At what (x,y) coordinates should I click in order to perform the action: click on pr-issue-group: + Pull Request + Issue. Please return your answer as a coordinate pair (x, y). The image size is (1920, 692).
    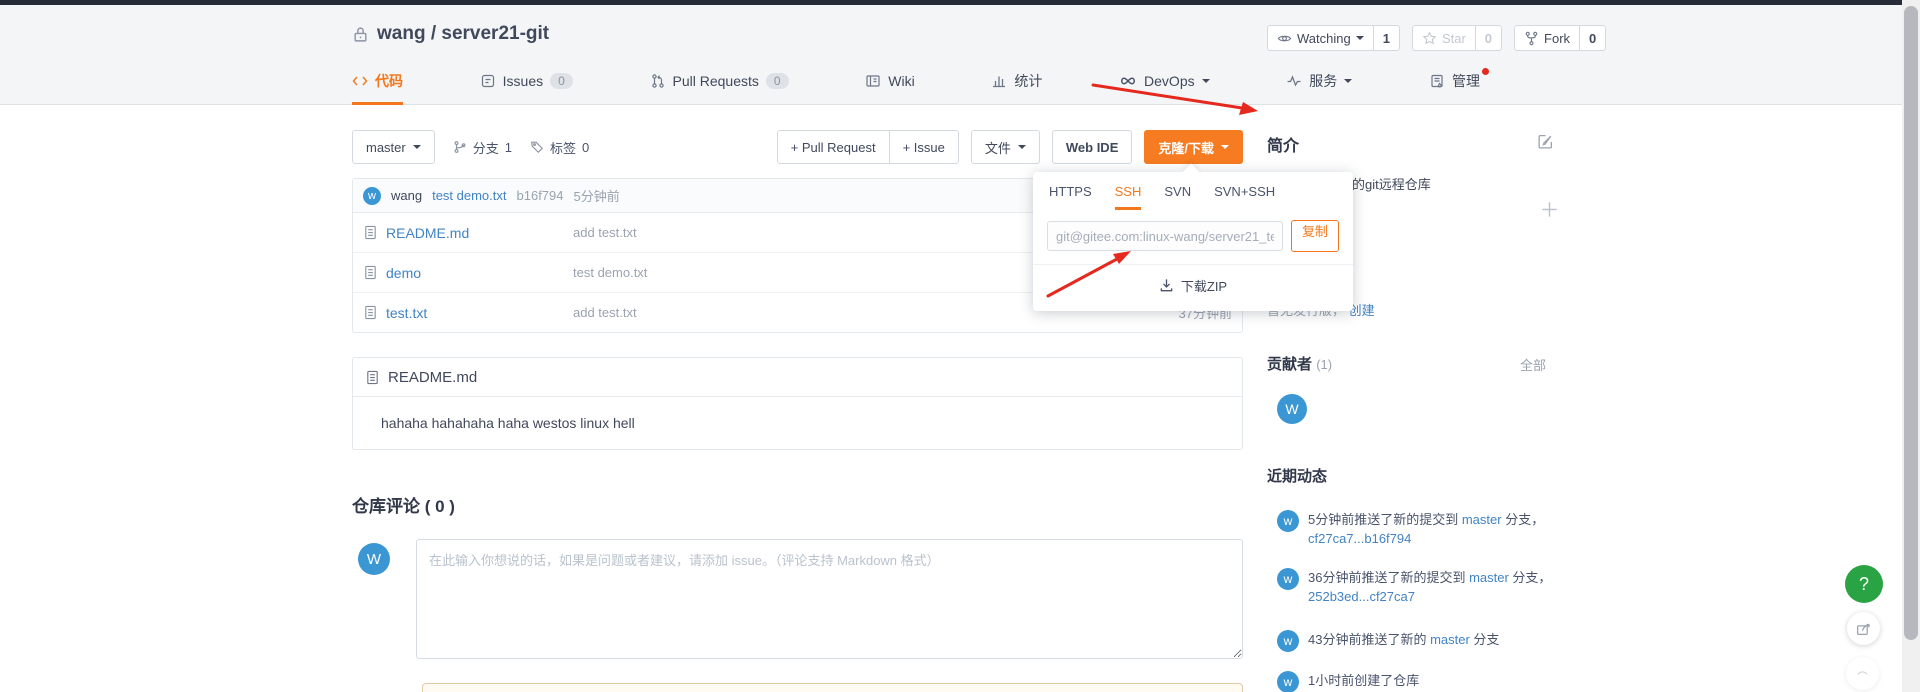
    Looking at the image, I should click on (867, 147).